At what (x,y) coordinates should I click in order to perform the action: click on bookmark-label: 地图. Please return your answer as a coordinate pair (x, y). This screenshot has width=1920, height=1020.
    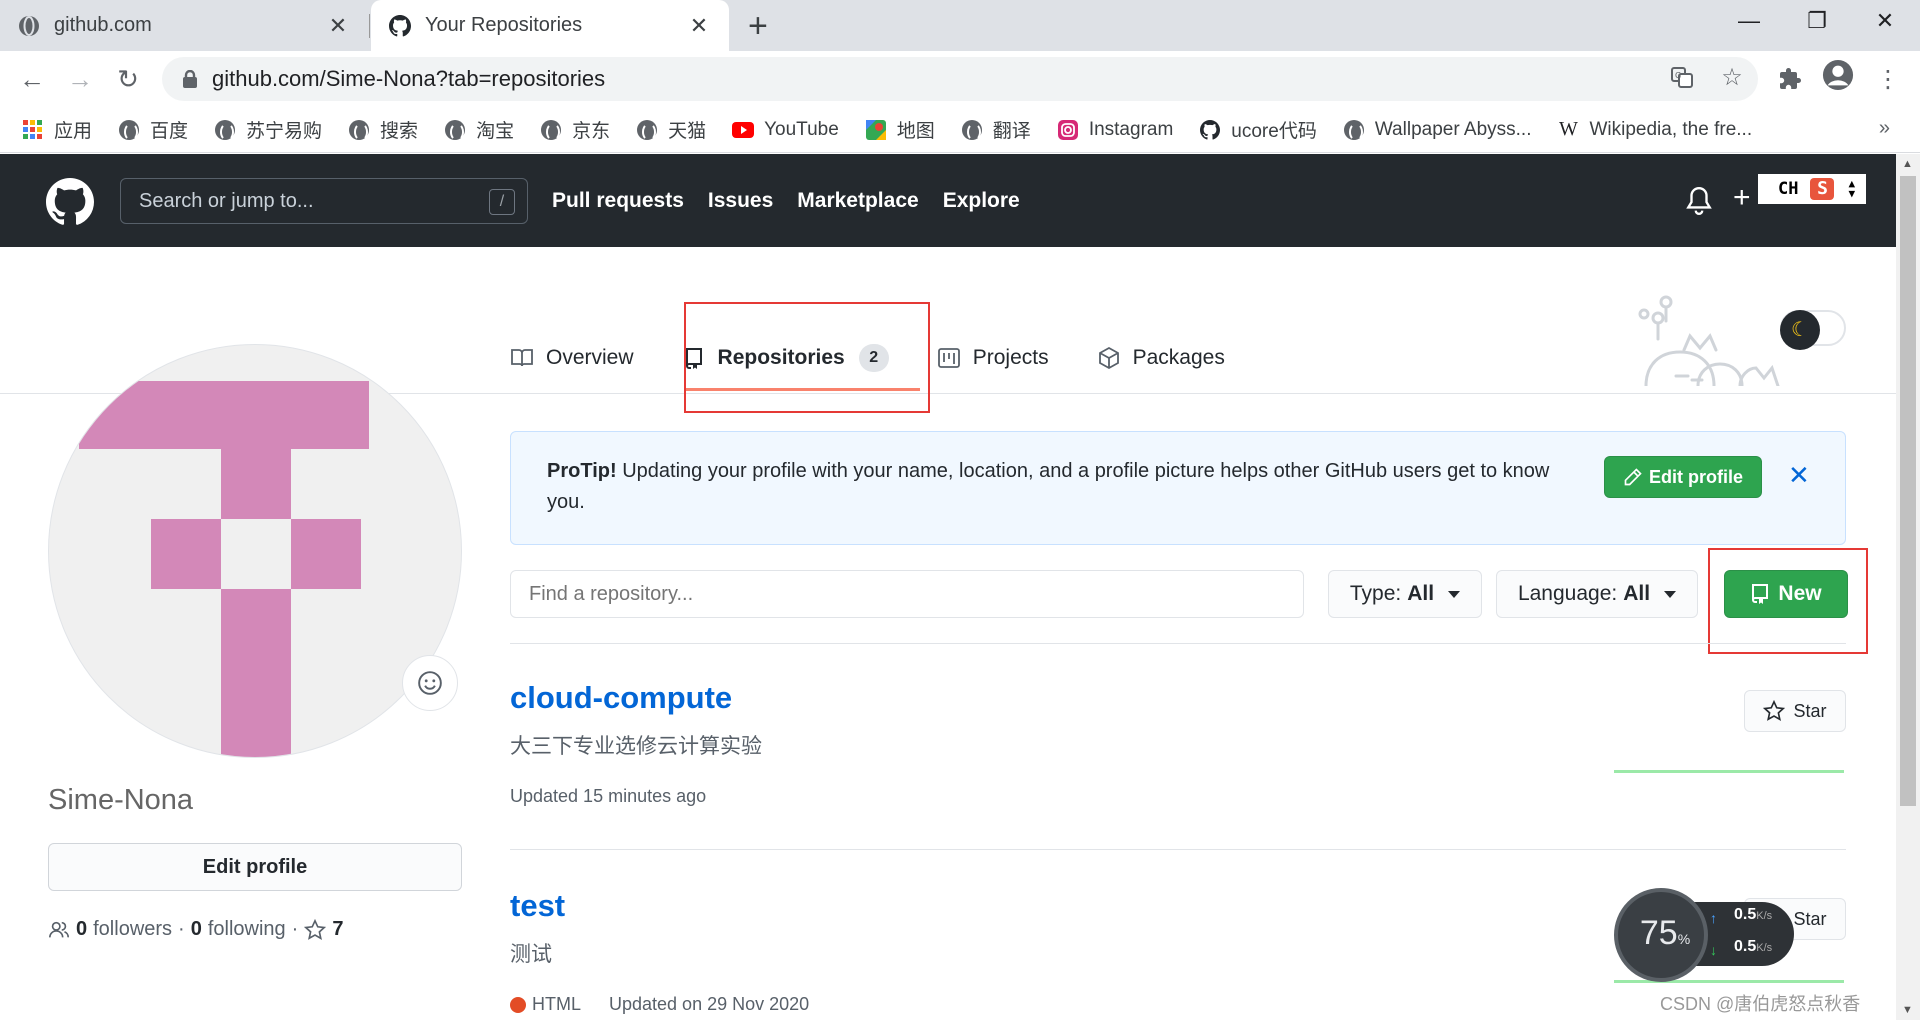
    Looking at the image, I should click on (915, 131).